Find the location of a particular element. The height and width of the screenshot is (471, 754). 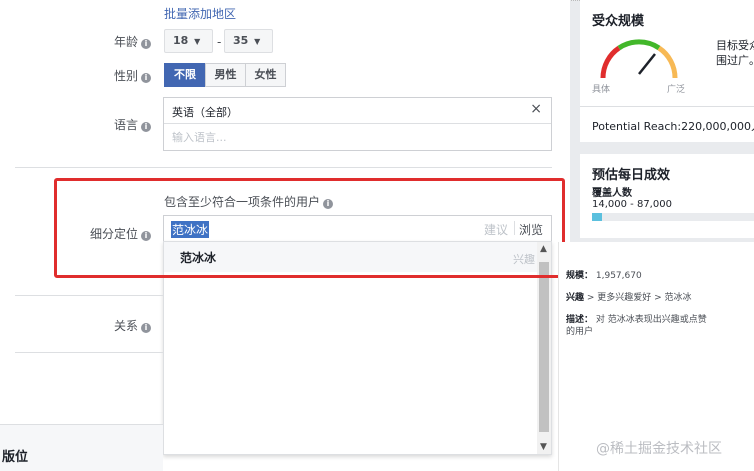

daily-results-title: 预估每日成效 is located at coordinates (631, 175).